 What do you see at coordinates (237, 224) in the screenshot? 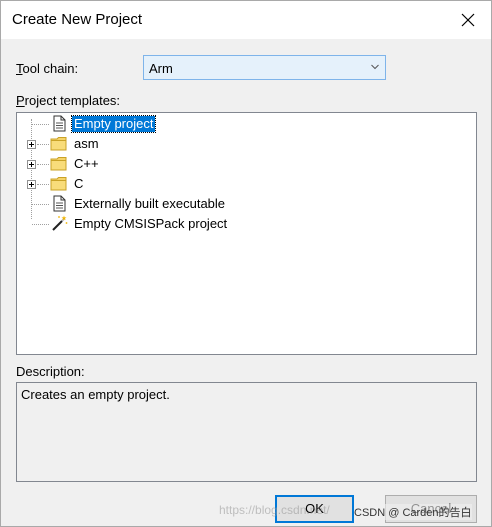
I see `tree-item-empty-cmsispack: Empty CMSISPack project` at bounding box center [237, 224].